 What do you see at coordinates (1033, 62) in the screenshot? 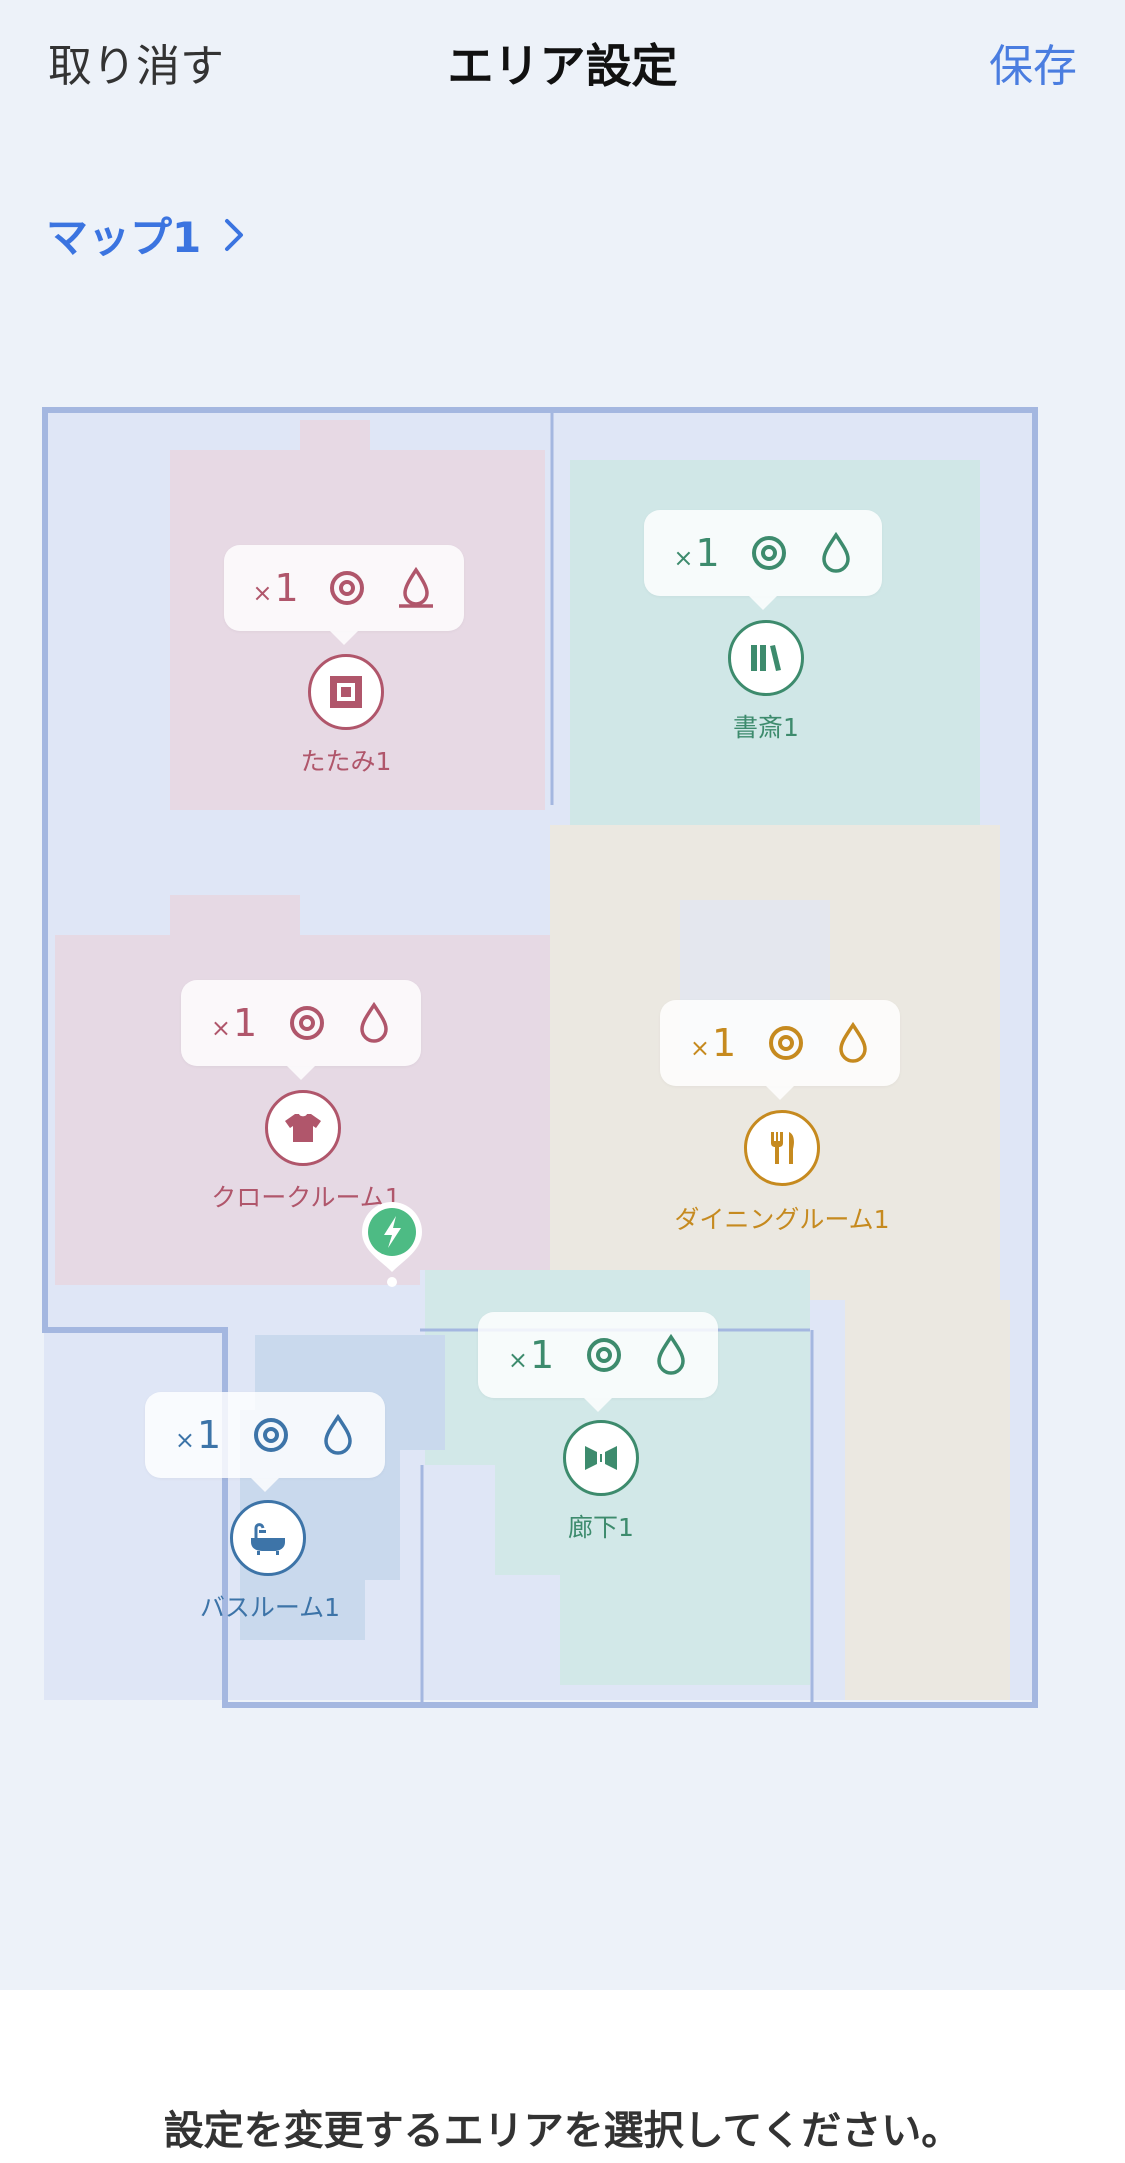
I see `save-button: 保存` at bounding box center [1033, 62].